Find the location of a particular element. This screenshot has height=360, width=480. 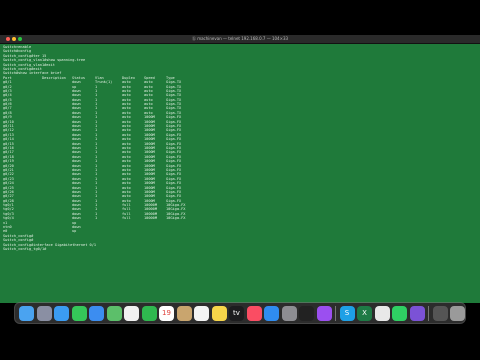

photos-icon is located at coordinates (131, 313).